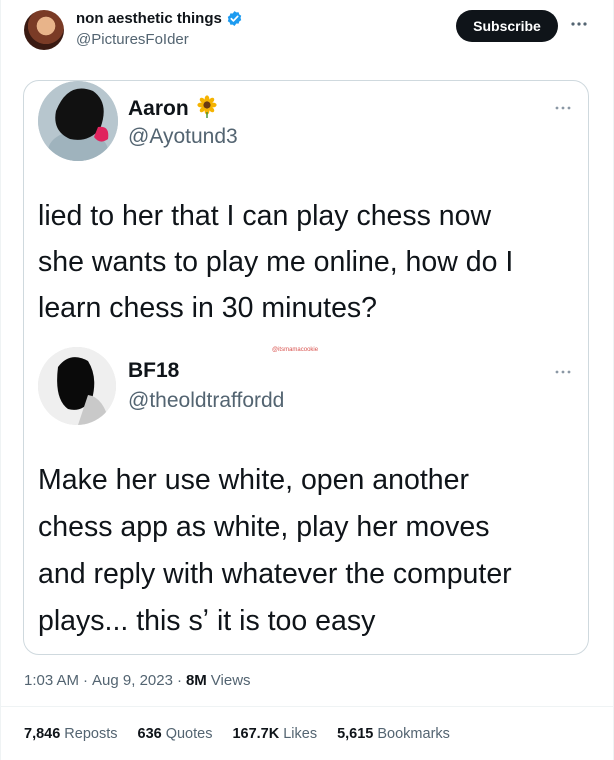  I want to click on aaron-more-icon, so click(563, 108).